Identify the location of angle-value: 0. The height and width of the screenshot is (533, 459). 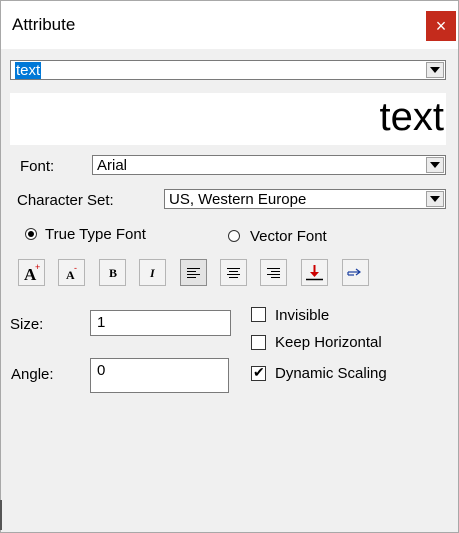
(101, 370).